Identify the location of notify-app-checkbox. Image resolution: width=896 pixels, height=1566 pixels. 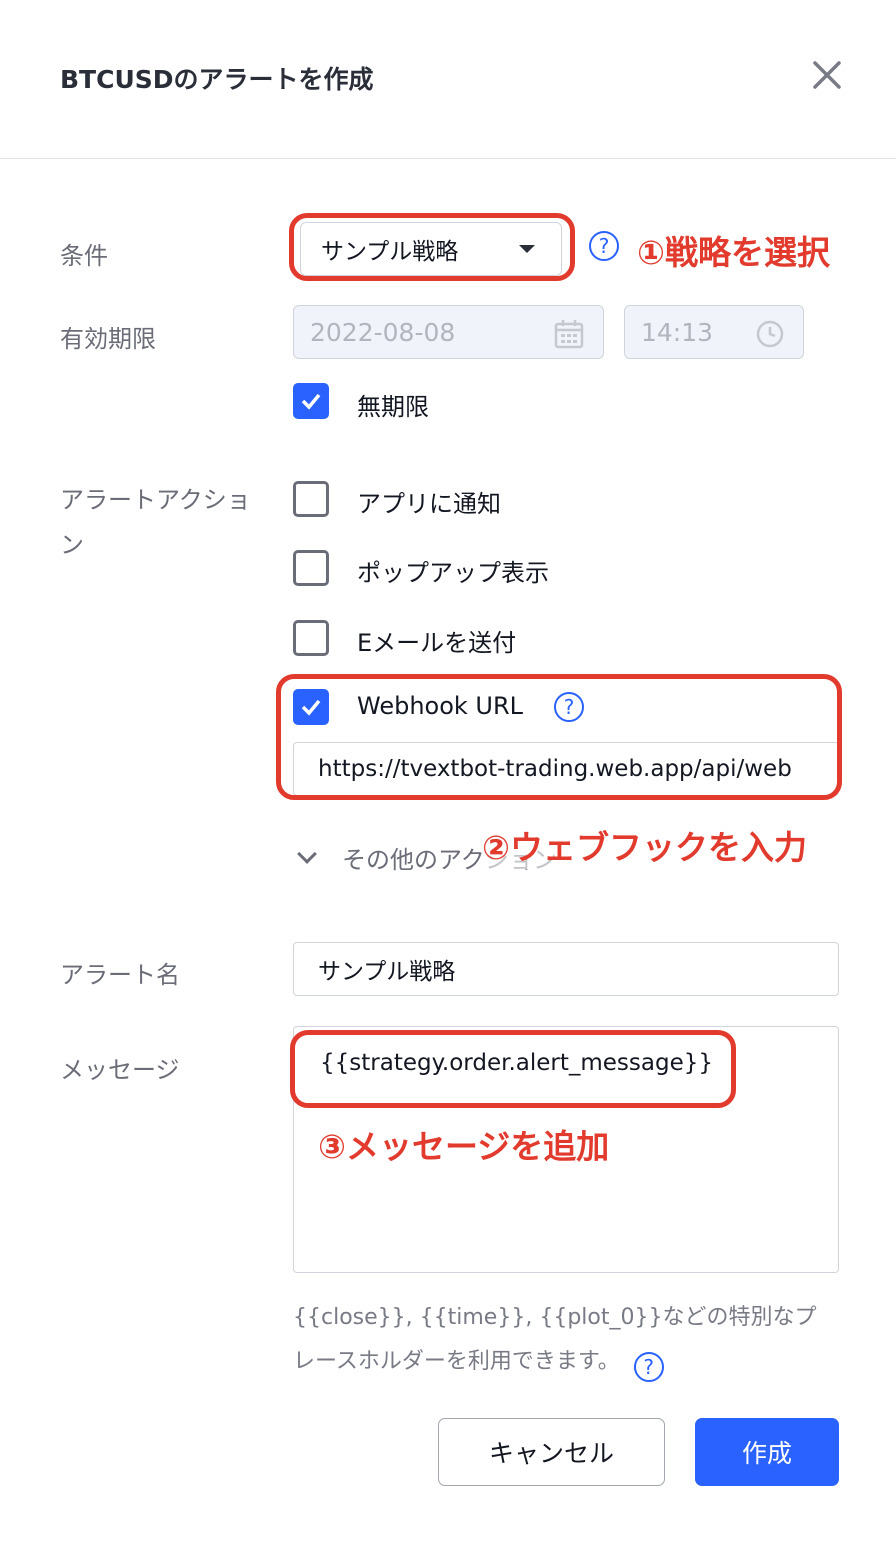
(311, 499).